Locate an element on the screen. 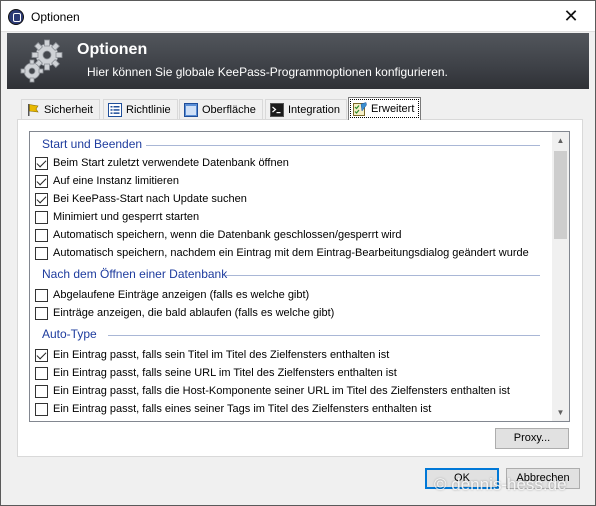  list-item: Auf eine Instanz limitieren is located at coordinates (107, 181).